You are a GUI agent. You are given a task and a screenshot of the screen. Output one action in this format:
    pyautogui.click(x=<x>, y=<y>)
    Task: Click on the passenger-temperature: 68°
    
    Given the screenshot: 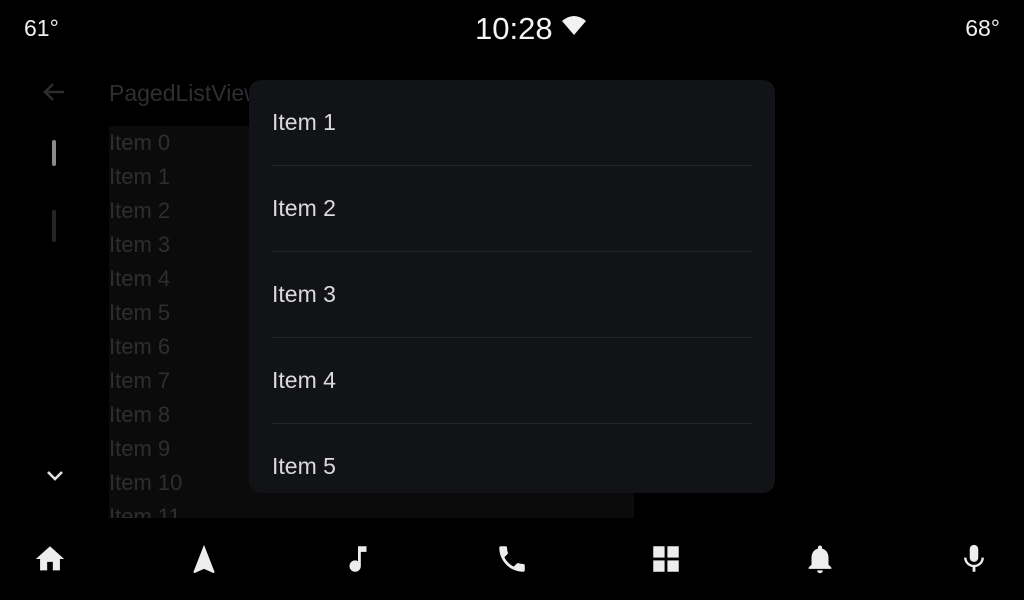 What is the action you would take?
    pyautogui.click(x=982, y=28)
    